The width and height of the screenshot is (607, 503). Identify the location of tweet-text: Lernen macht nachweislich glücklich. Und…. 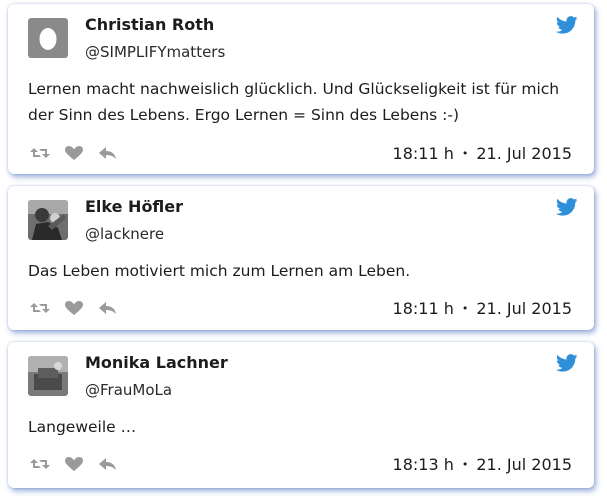
(294, 102).